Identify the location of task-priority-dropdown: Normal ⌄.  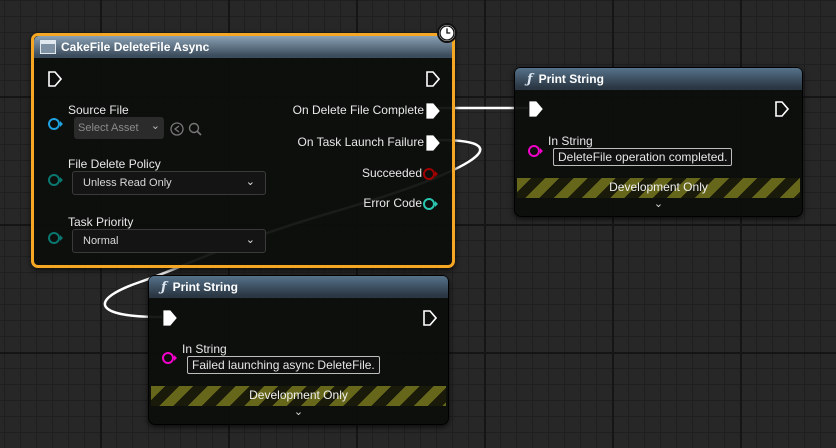
(169, 241).